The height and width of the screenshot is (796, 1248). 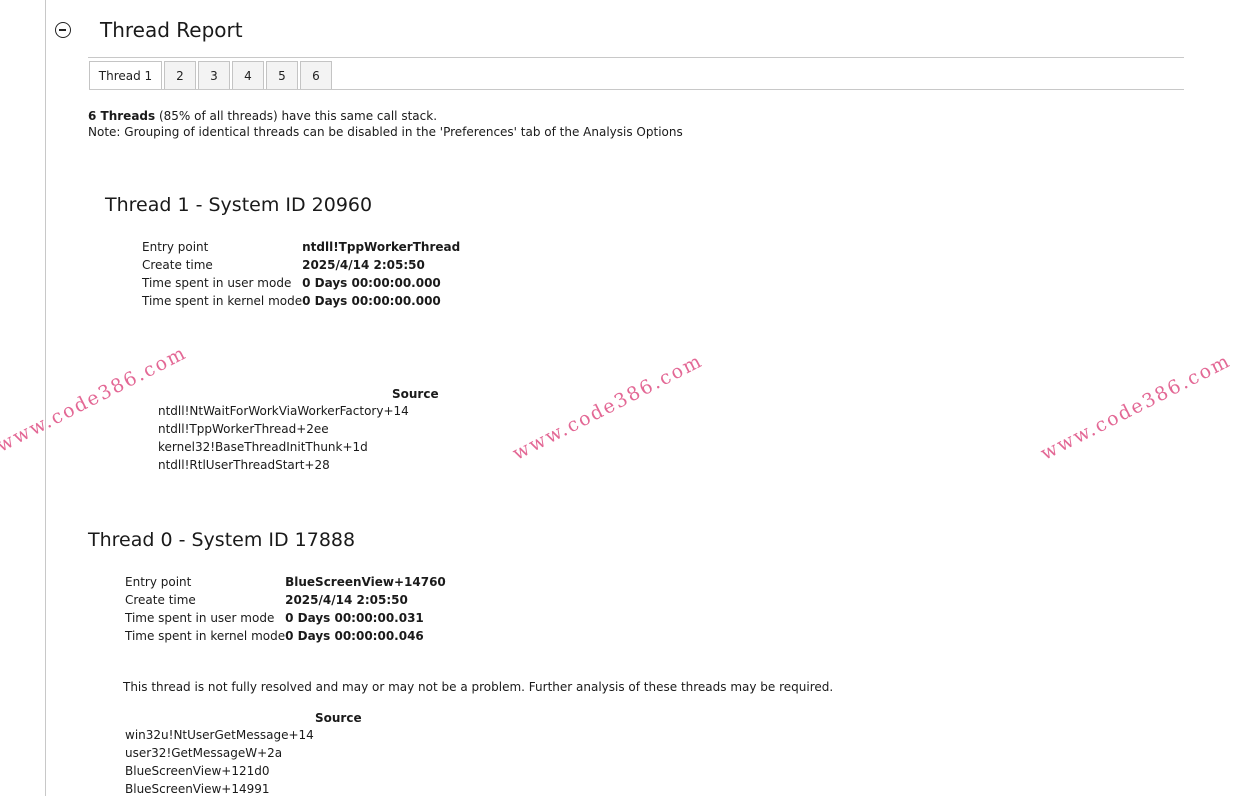 What do you see at coordinates (63, 30) in the screenshot?
I see `collapse-icon` at bounding box center [63, 30].